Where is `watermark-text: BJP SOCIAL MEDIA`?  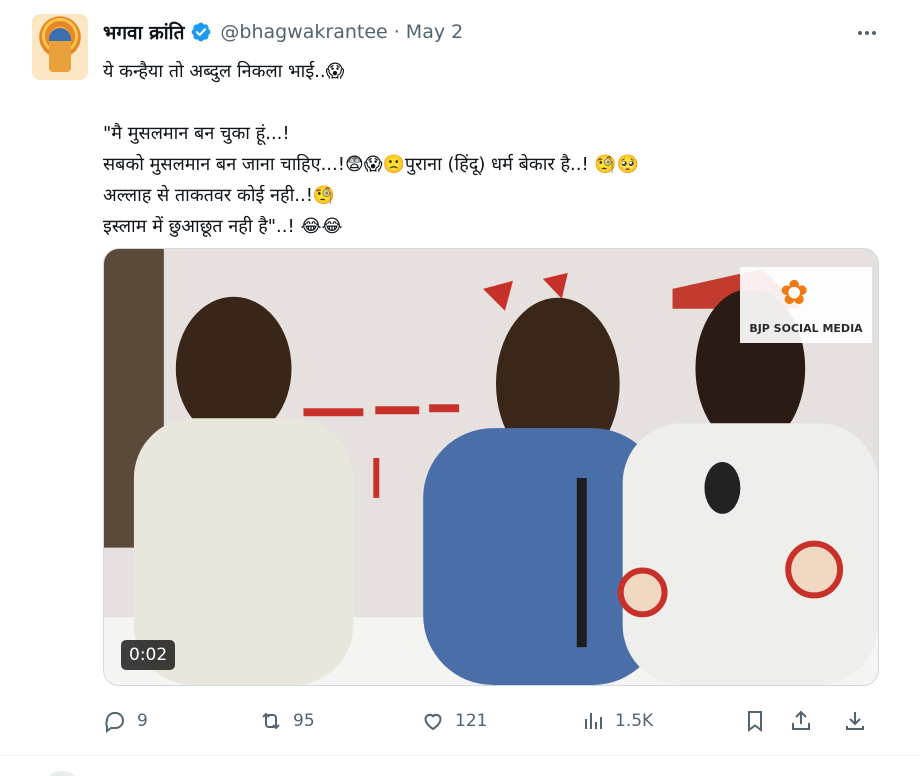 watermark-text: BJP SOCIAL MEDIA is located at coordinates (806, 328).